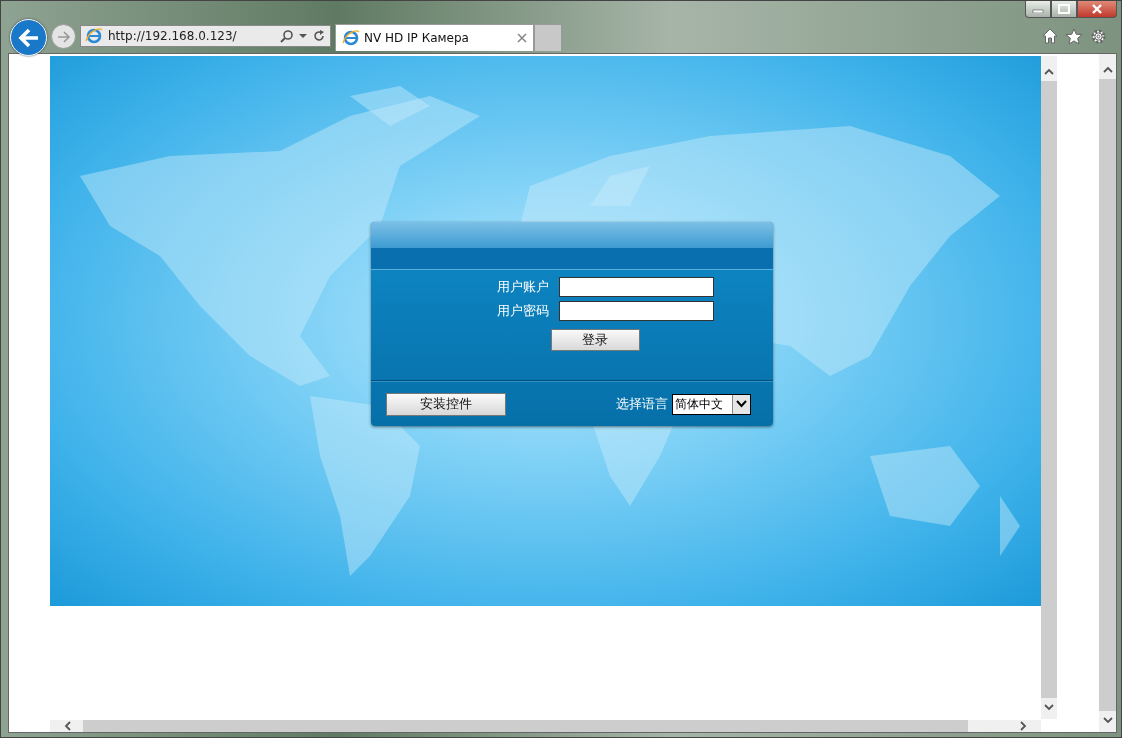  I want to click on install-plugin-button: 安装控件, so click(445, 404).